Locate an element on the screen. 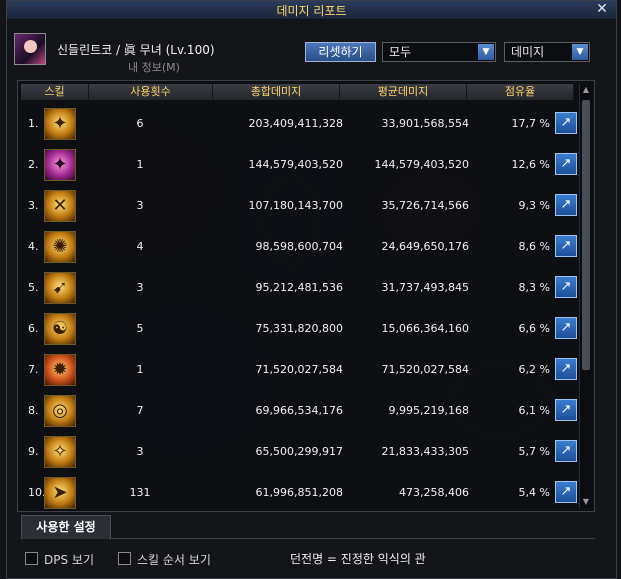 The height and width of the screenshot is (579, 621). skill-order-checkbox: 스킬 순서 보기 is located at coordinates (164, 559).